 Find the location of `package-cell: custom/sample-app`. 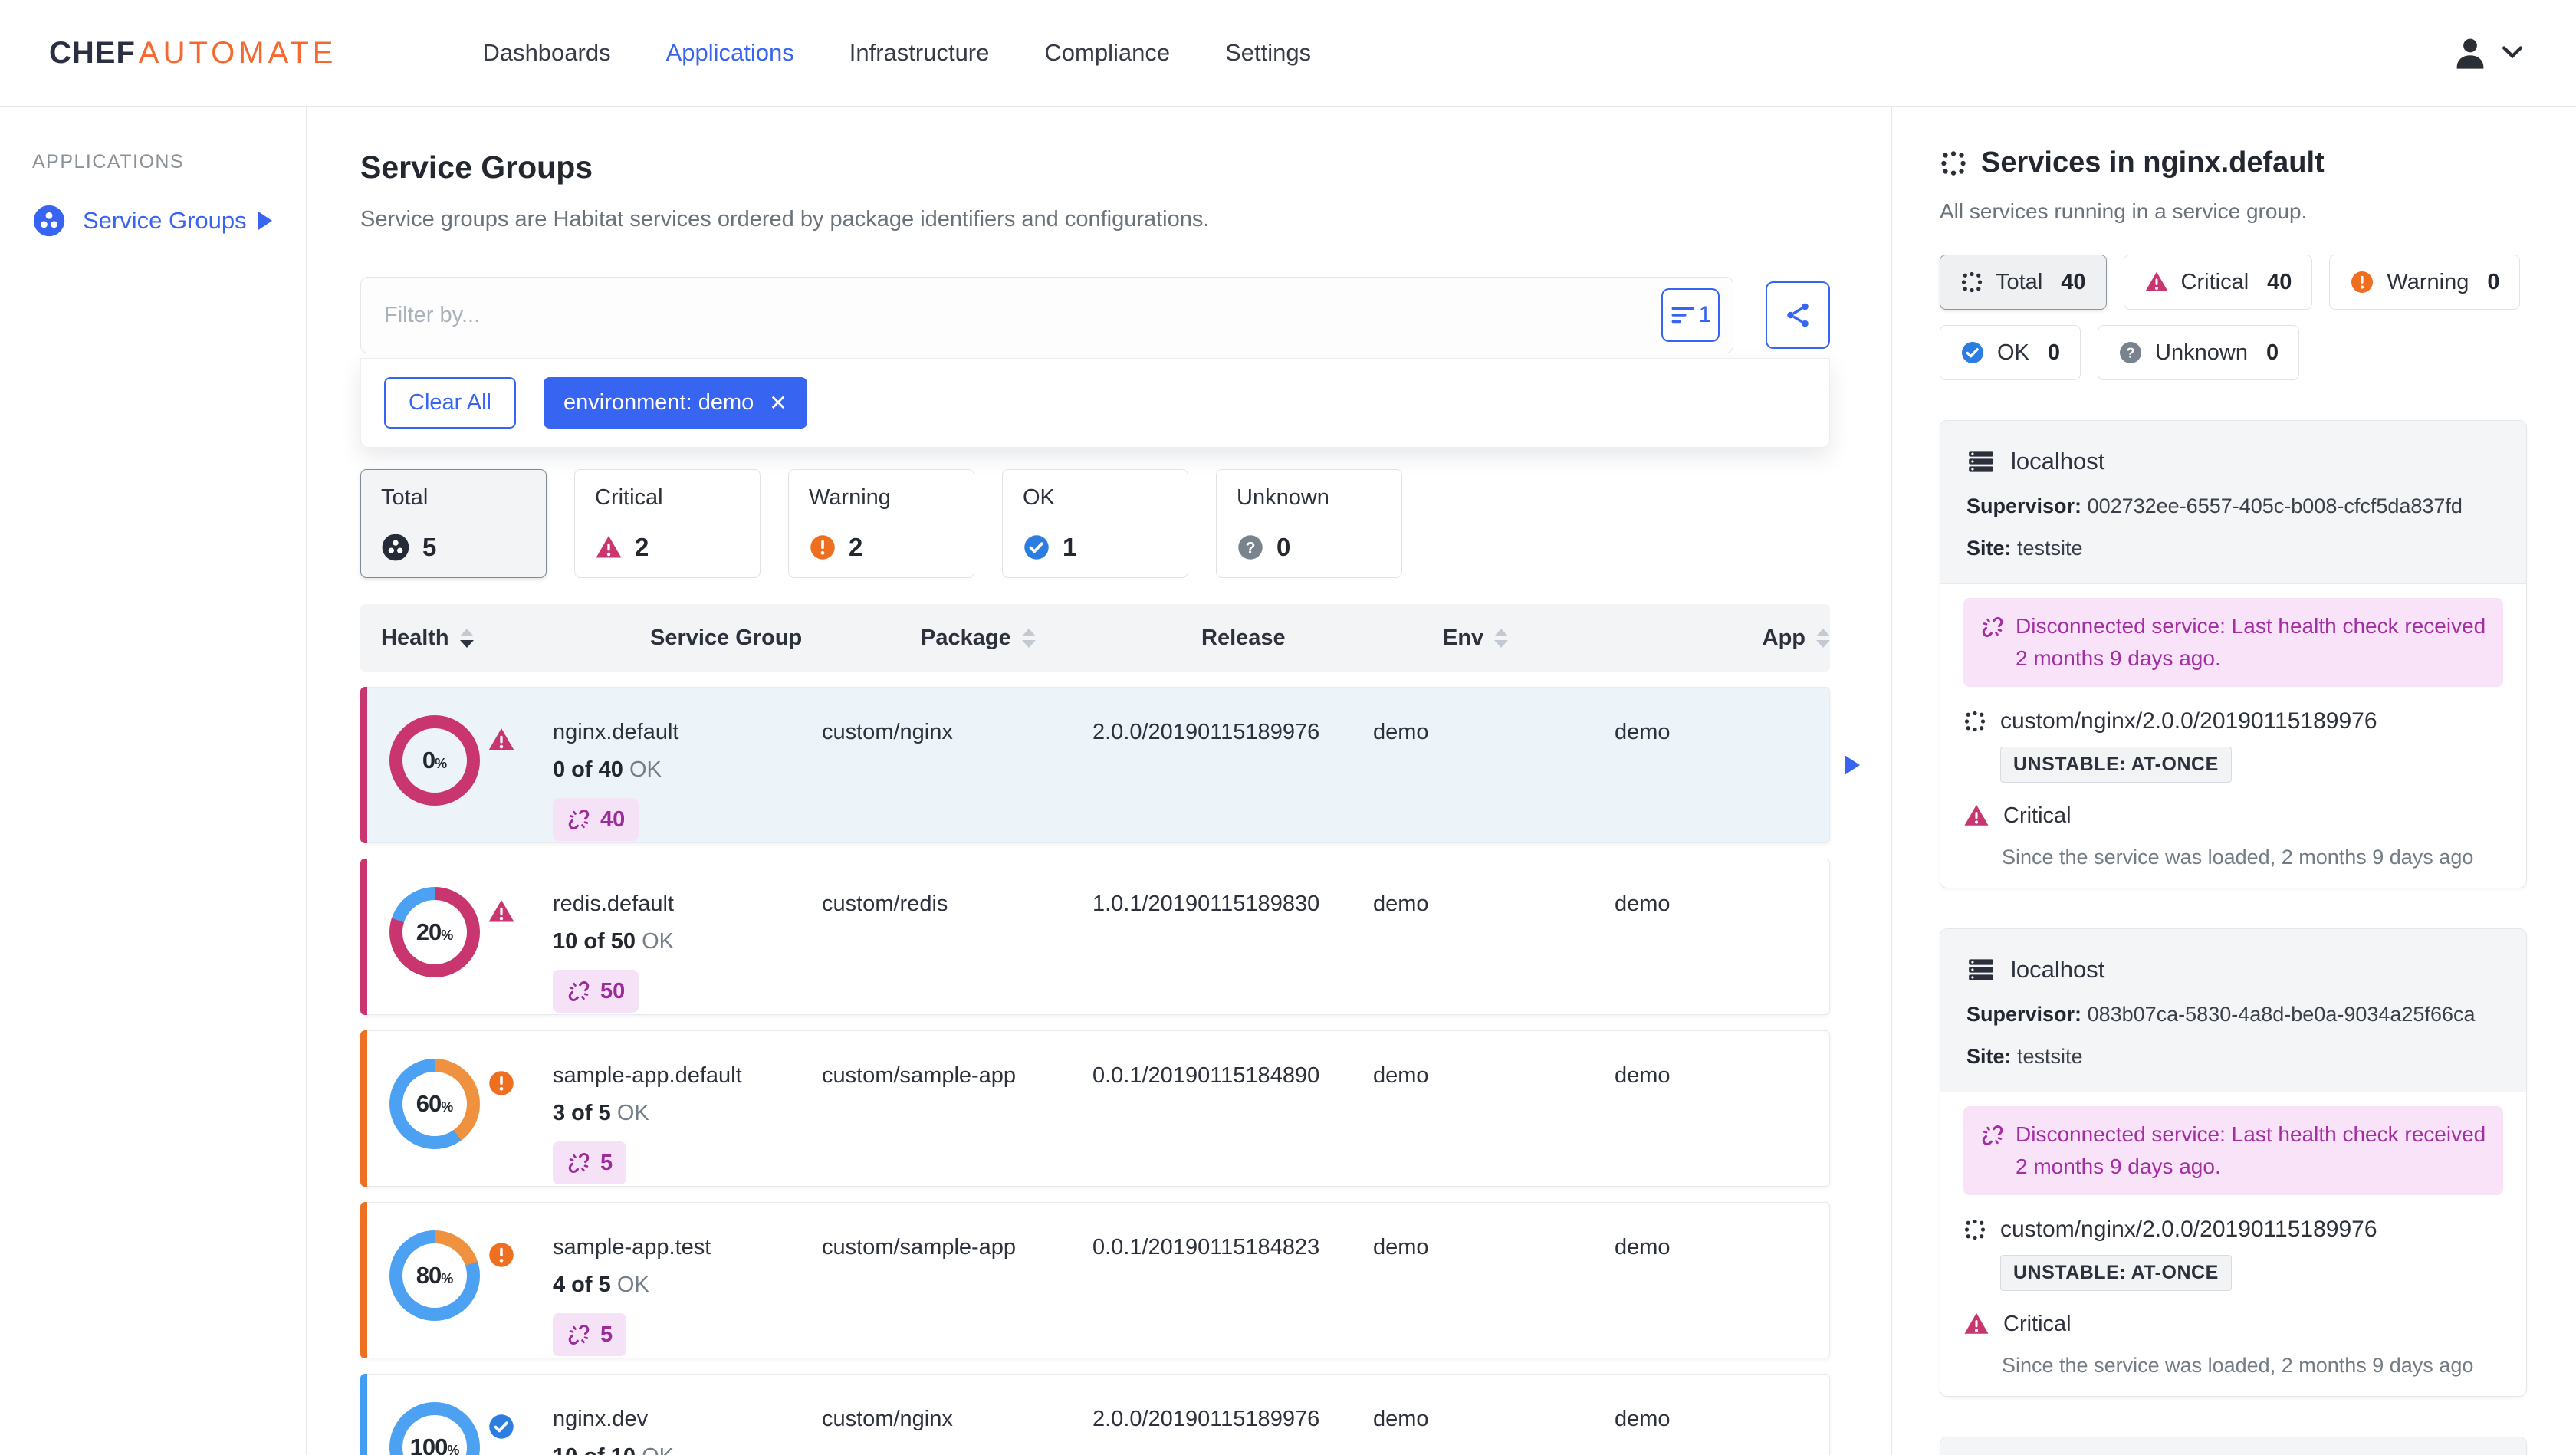

package-cell: custom/sample-app is located at coordinates (919, 1075).